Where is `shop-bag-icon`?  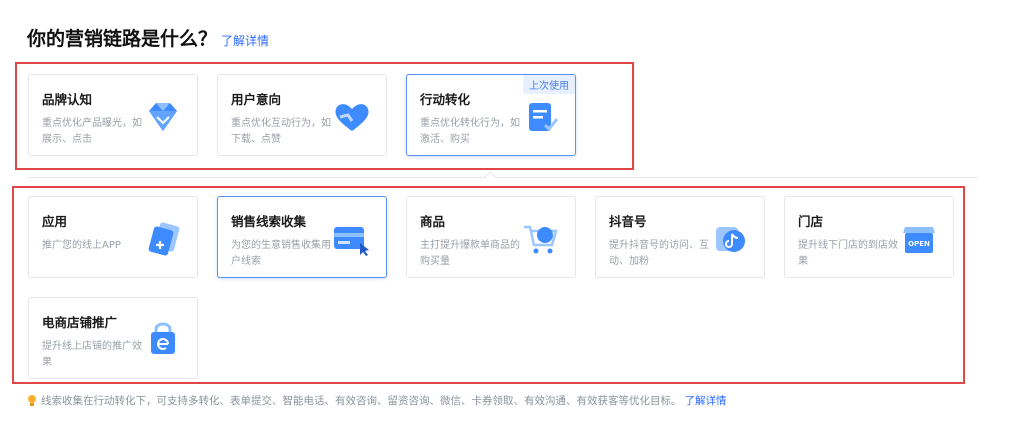 shop-bag-icon is located at coordinates (163, 338).